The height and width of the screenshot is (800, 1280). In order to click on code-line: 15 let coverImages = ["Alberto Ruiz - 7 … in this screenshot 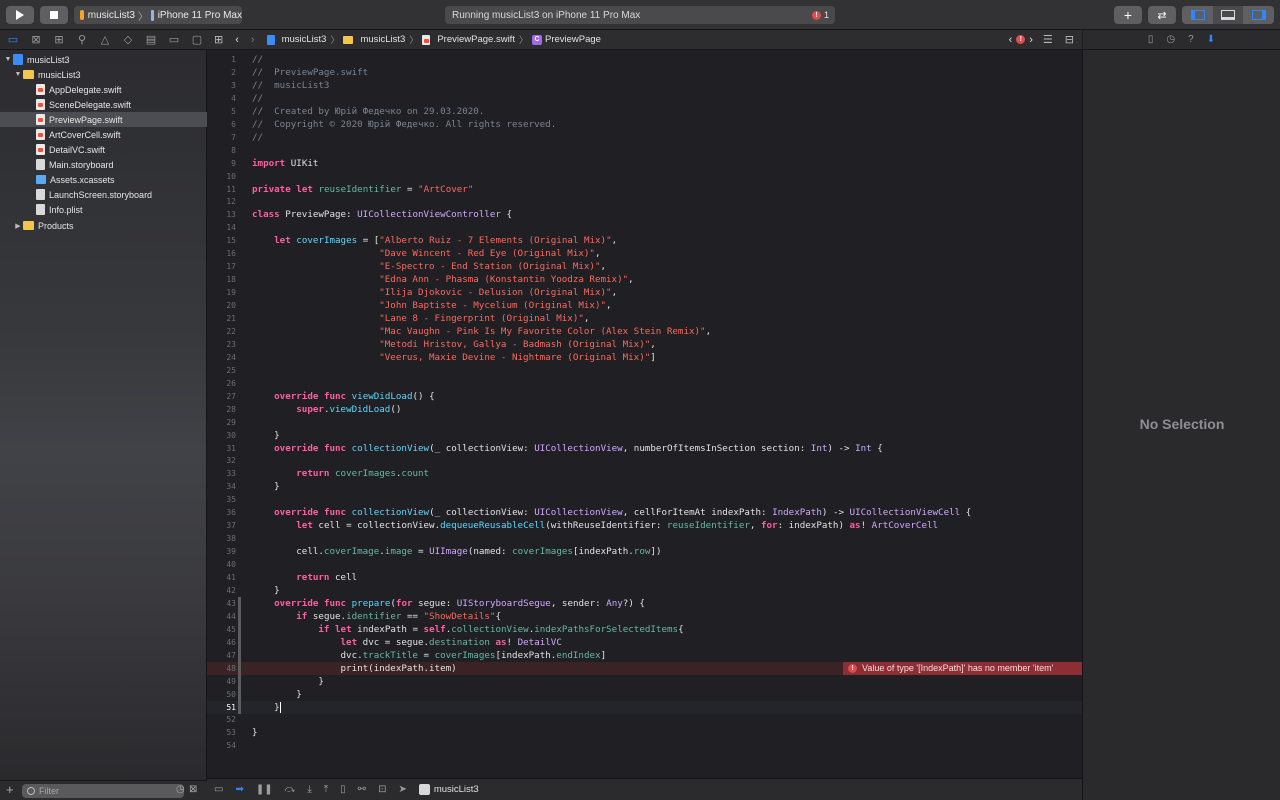, I will do `click(644, 240)`.